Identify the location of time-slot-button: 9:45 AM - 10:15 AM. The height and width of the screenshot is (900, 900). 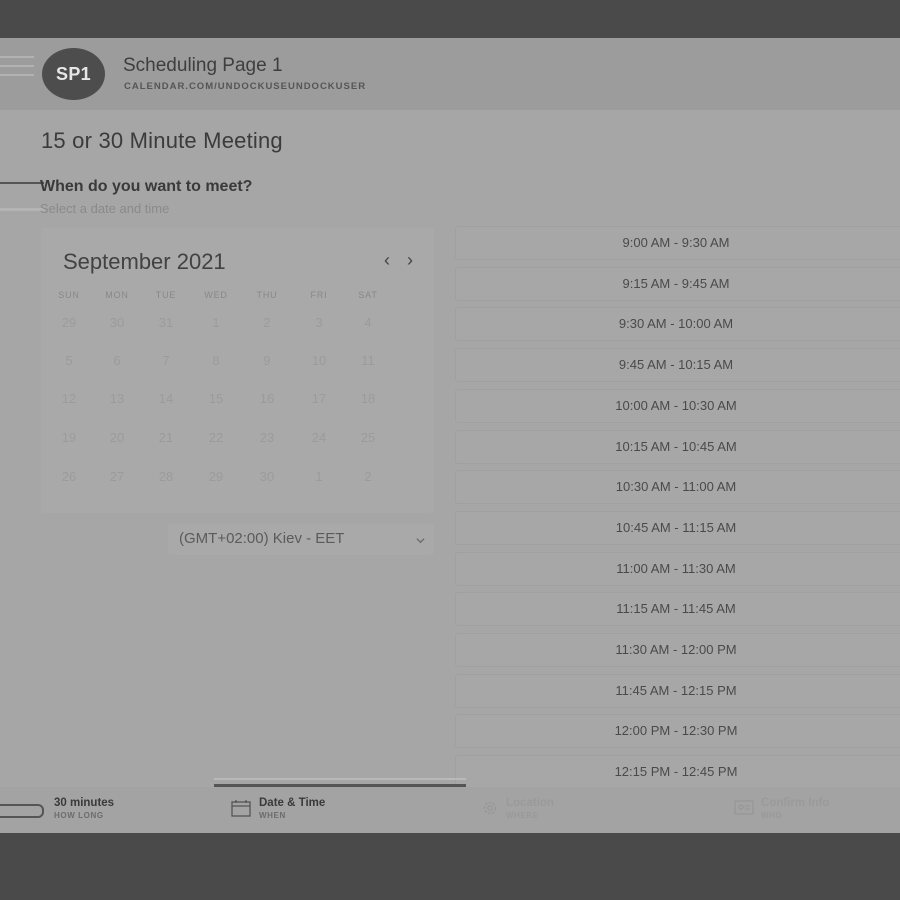
(677, 365).